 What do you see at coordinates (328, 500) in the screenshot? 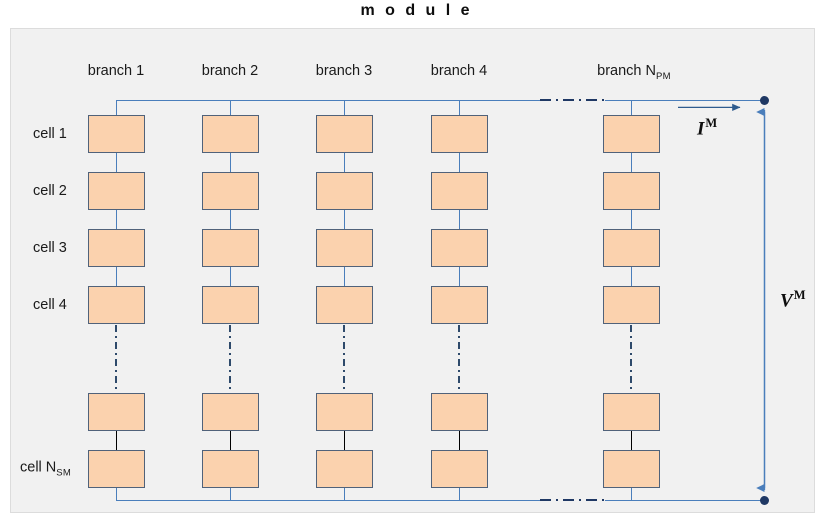
I see `busbar-bottom-left` at bounding box center [328, 500].